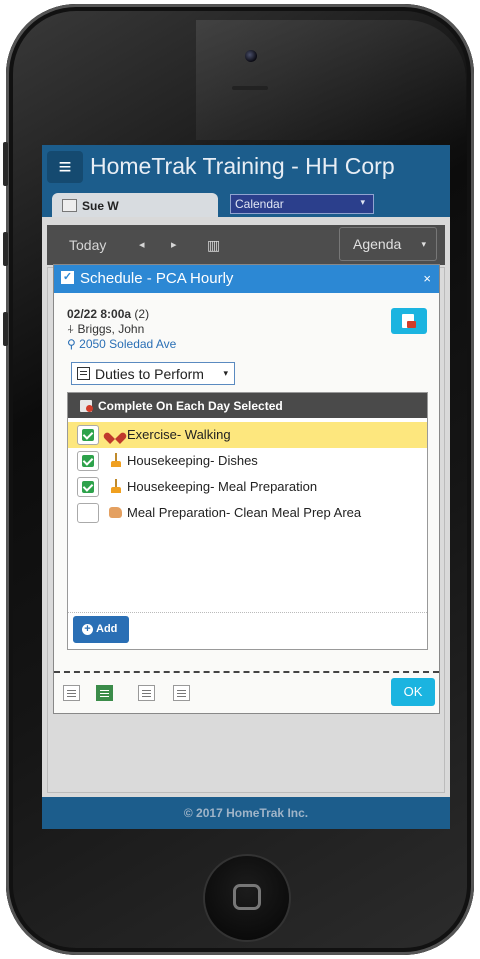  What do you see at coordinates (107, 629) in the screenshot?
I see `add-button-label: Add` at bounding box center [107, 629].